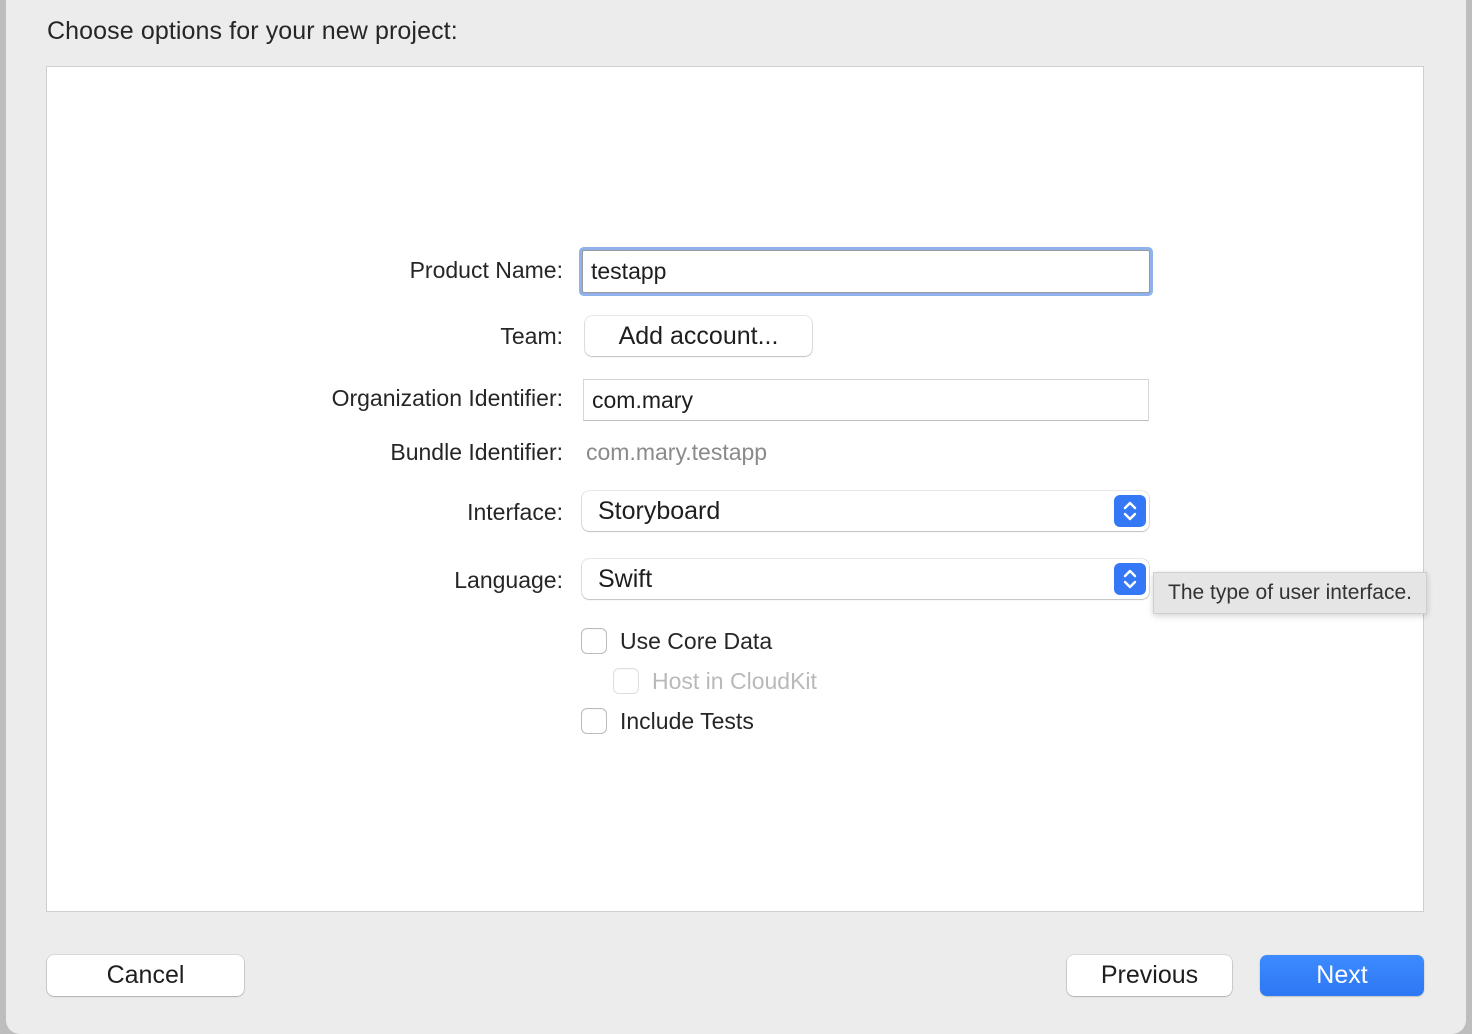 The image size is (1472, 1034). What do you see at coordinates (642, 399) in the screenshot?
I see `organization-identifier-value: com.mary` at bounding box center [642, 399].